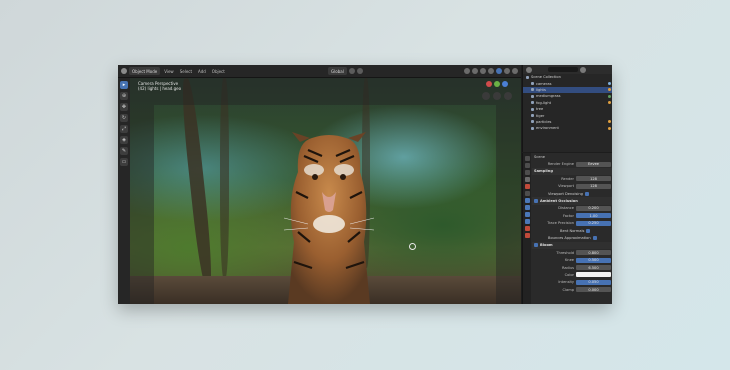  What do you see at coordinates (572, 259) in the screenshot?
I see `bloom-knee-row: Knee 0.500` at bounding box center [572, 259].